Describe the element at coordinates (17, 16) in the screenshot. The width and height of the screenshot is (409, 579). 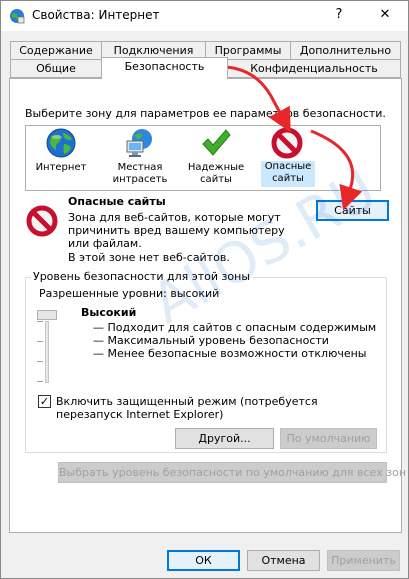
I see `internet-options-icon` at that location.